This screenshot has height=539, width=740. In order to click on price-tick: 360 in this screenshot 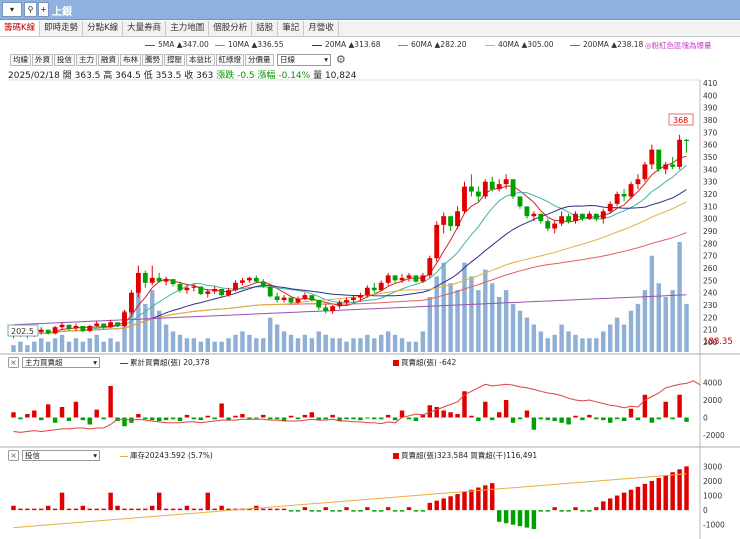, I will do `click(710, 145)`.